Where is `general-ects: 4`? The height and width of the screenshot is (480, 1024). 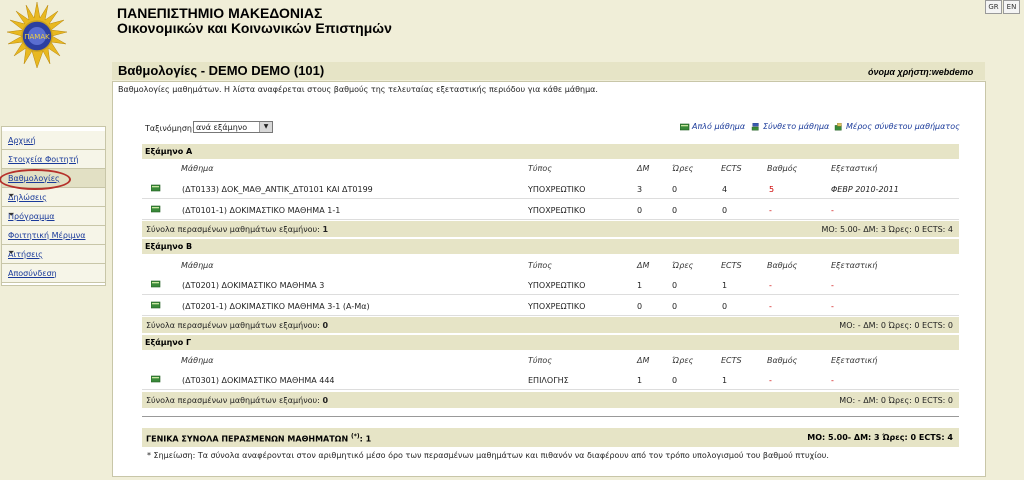
general-ects: 4 is located at coordinates (950, 437).